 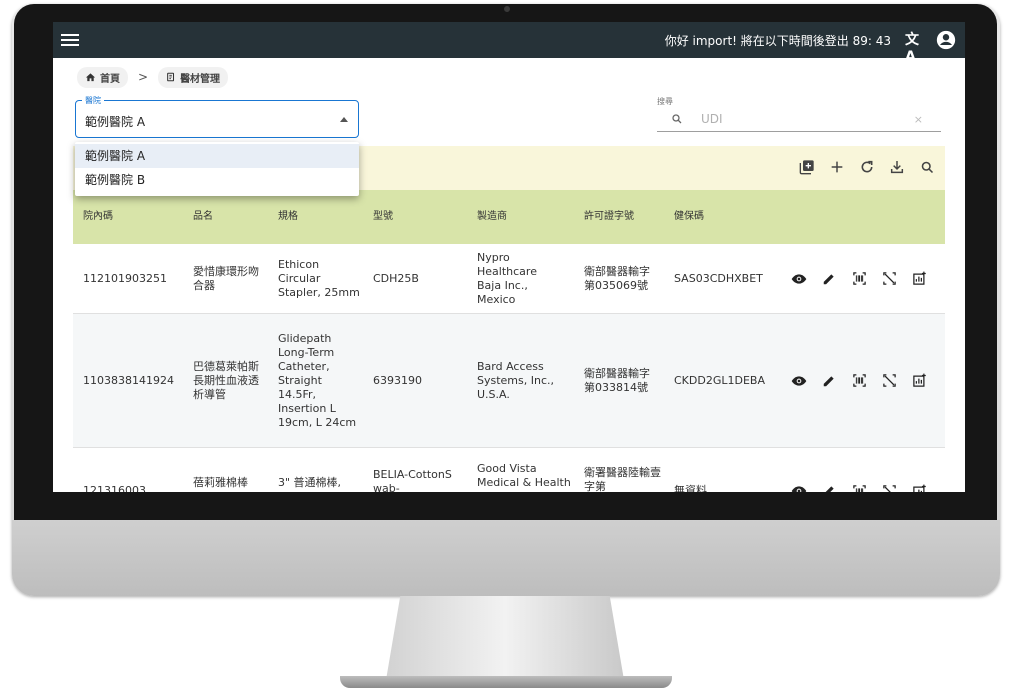 I want to click on search-field: 搜尋 ×, so click(x=799, y=113).